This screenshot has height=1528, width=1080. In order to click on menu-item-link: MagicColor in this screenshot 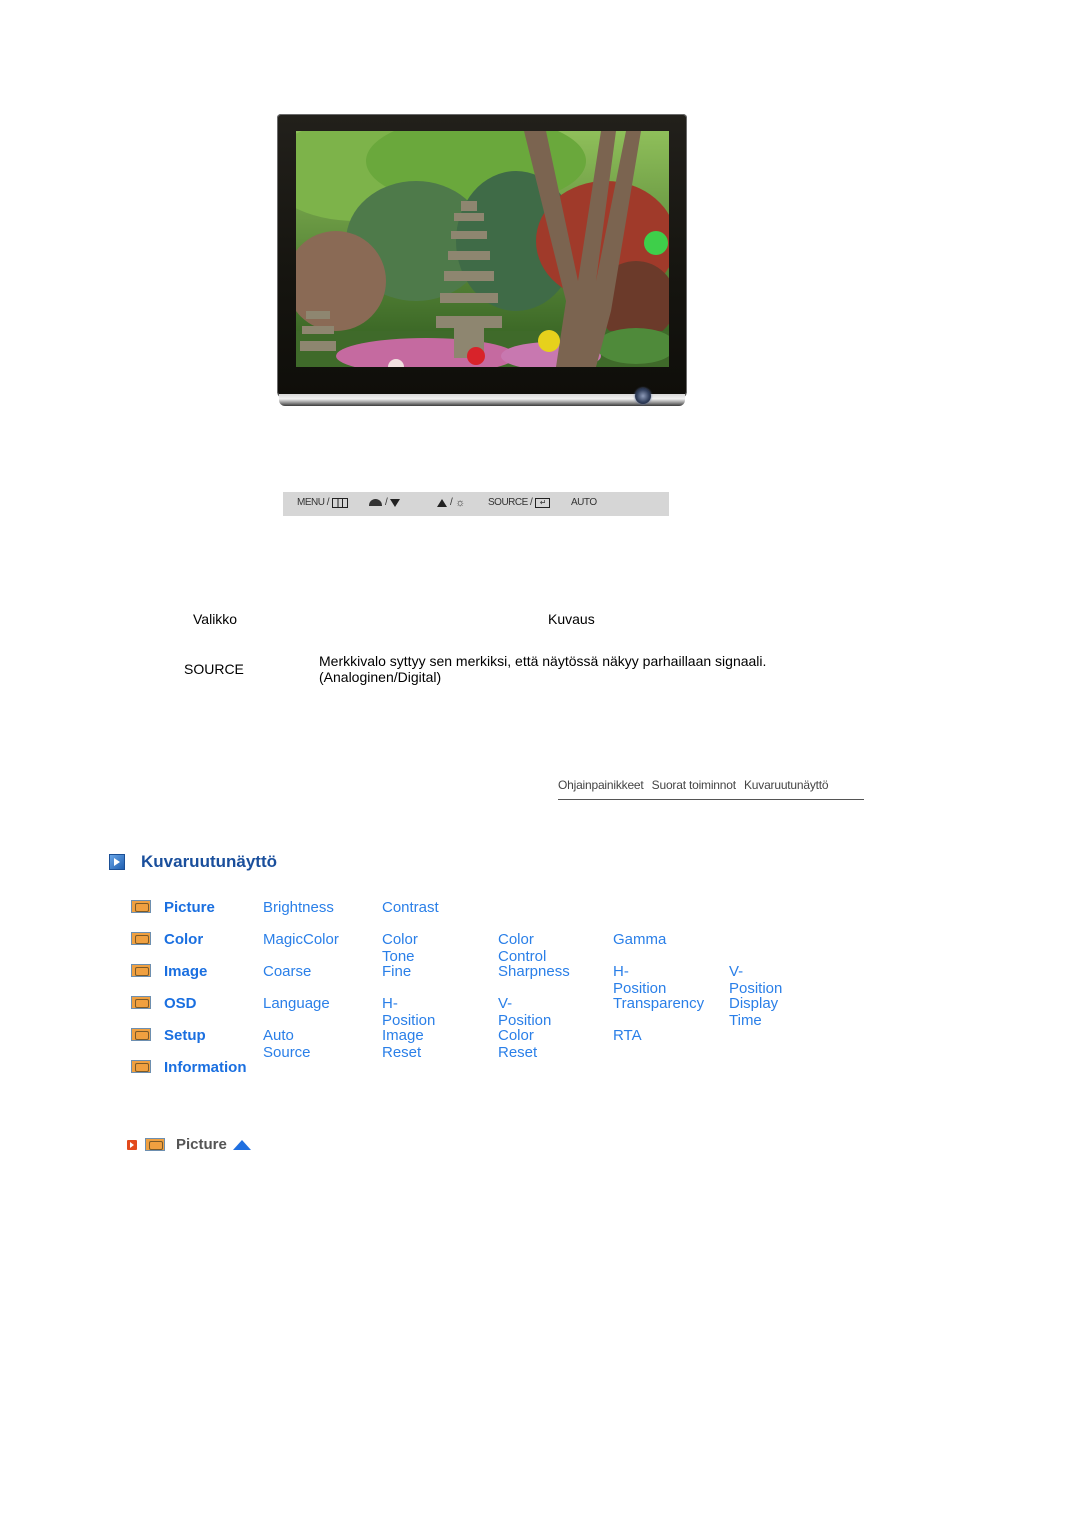, I will do `click(301, 939)`.